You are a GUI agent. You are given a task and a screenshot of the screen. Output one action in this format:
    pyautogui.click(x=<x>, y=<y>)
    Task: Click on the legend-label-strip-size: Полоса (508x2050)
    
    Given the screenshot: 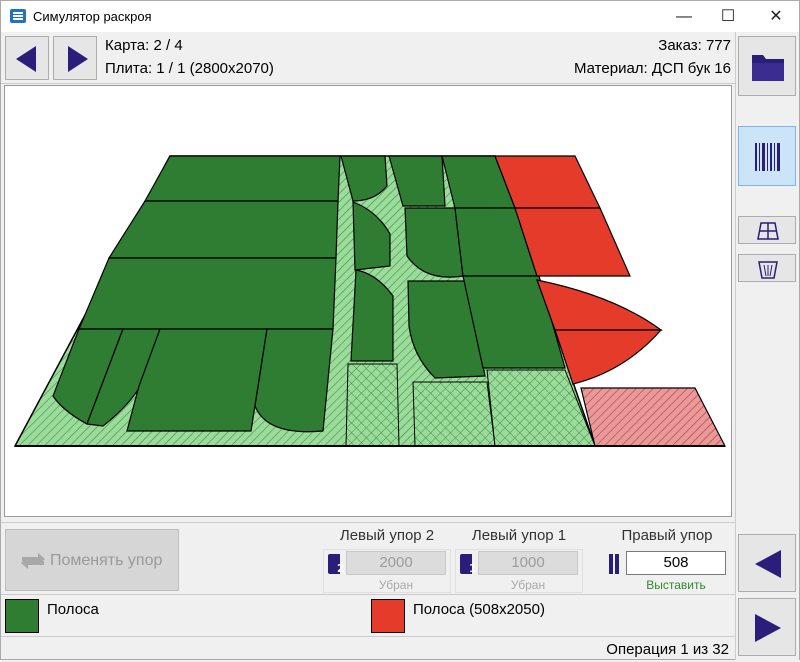 What is the action you would take?
    pyautogui.click(x=479, y=609)
    